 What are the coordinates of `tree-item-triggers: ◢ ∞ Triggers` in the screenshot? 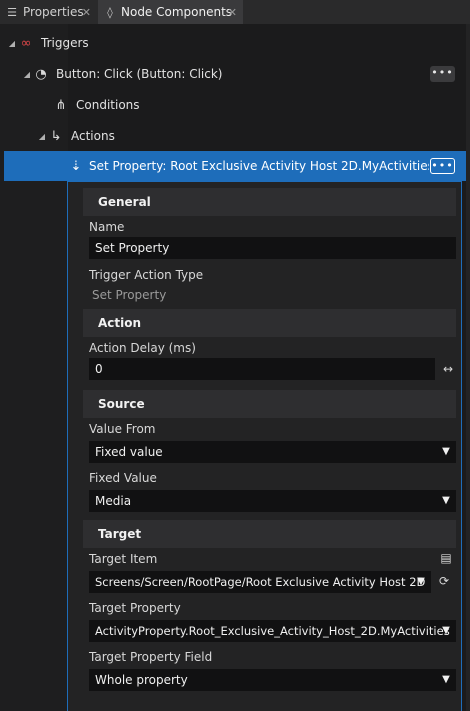 It's located at (233, 43).